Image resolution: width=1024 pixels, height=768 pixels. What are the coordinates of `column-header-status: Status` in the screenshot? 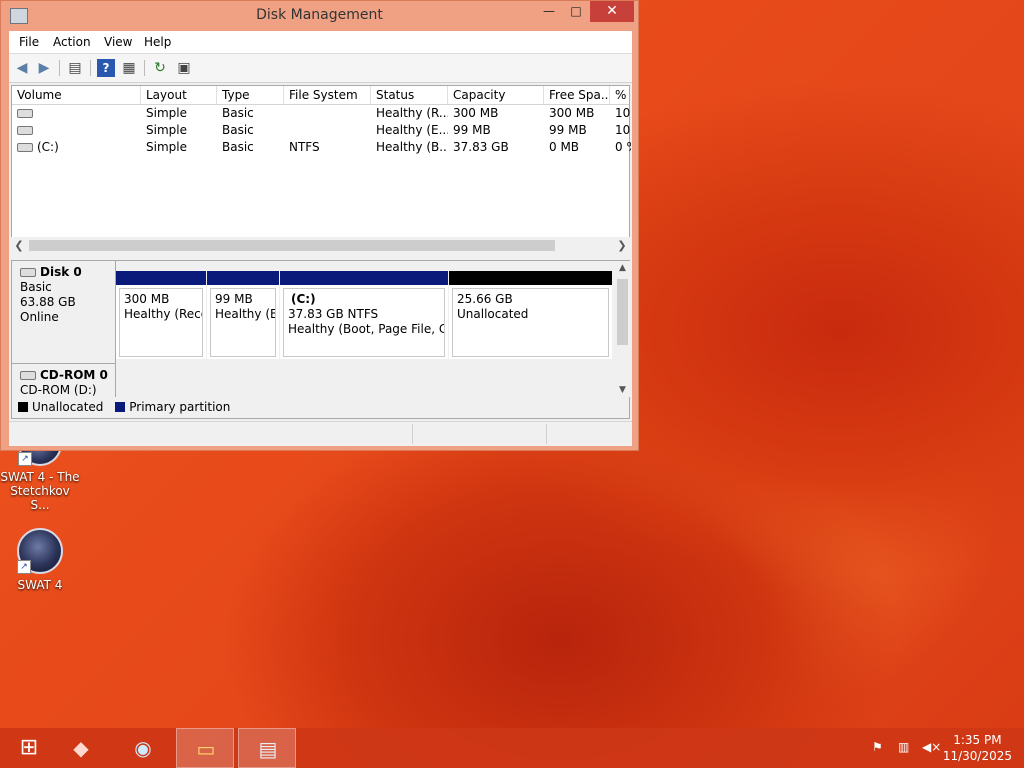 It's located at (409, 95).